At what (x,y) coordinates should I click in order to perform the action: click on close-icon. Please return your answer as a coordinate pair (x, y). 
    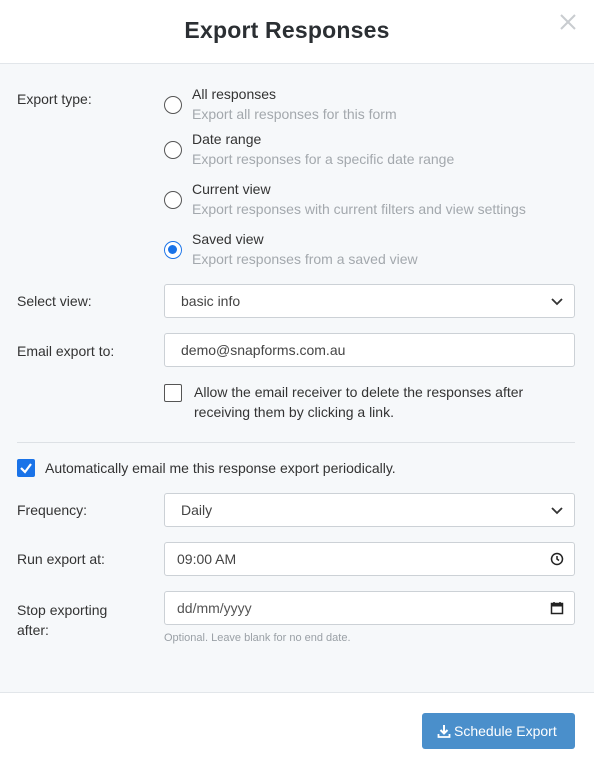
    Looking at the image, I should click on (568, 22).